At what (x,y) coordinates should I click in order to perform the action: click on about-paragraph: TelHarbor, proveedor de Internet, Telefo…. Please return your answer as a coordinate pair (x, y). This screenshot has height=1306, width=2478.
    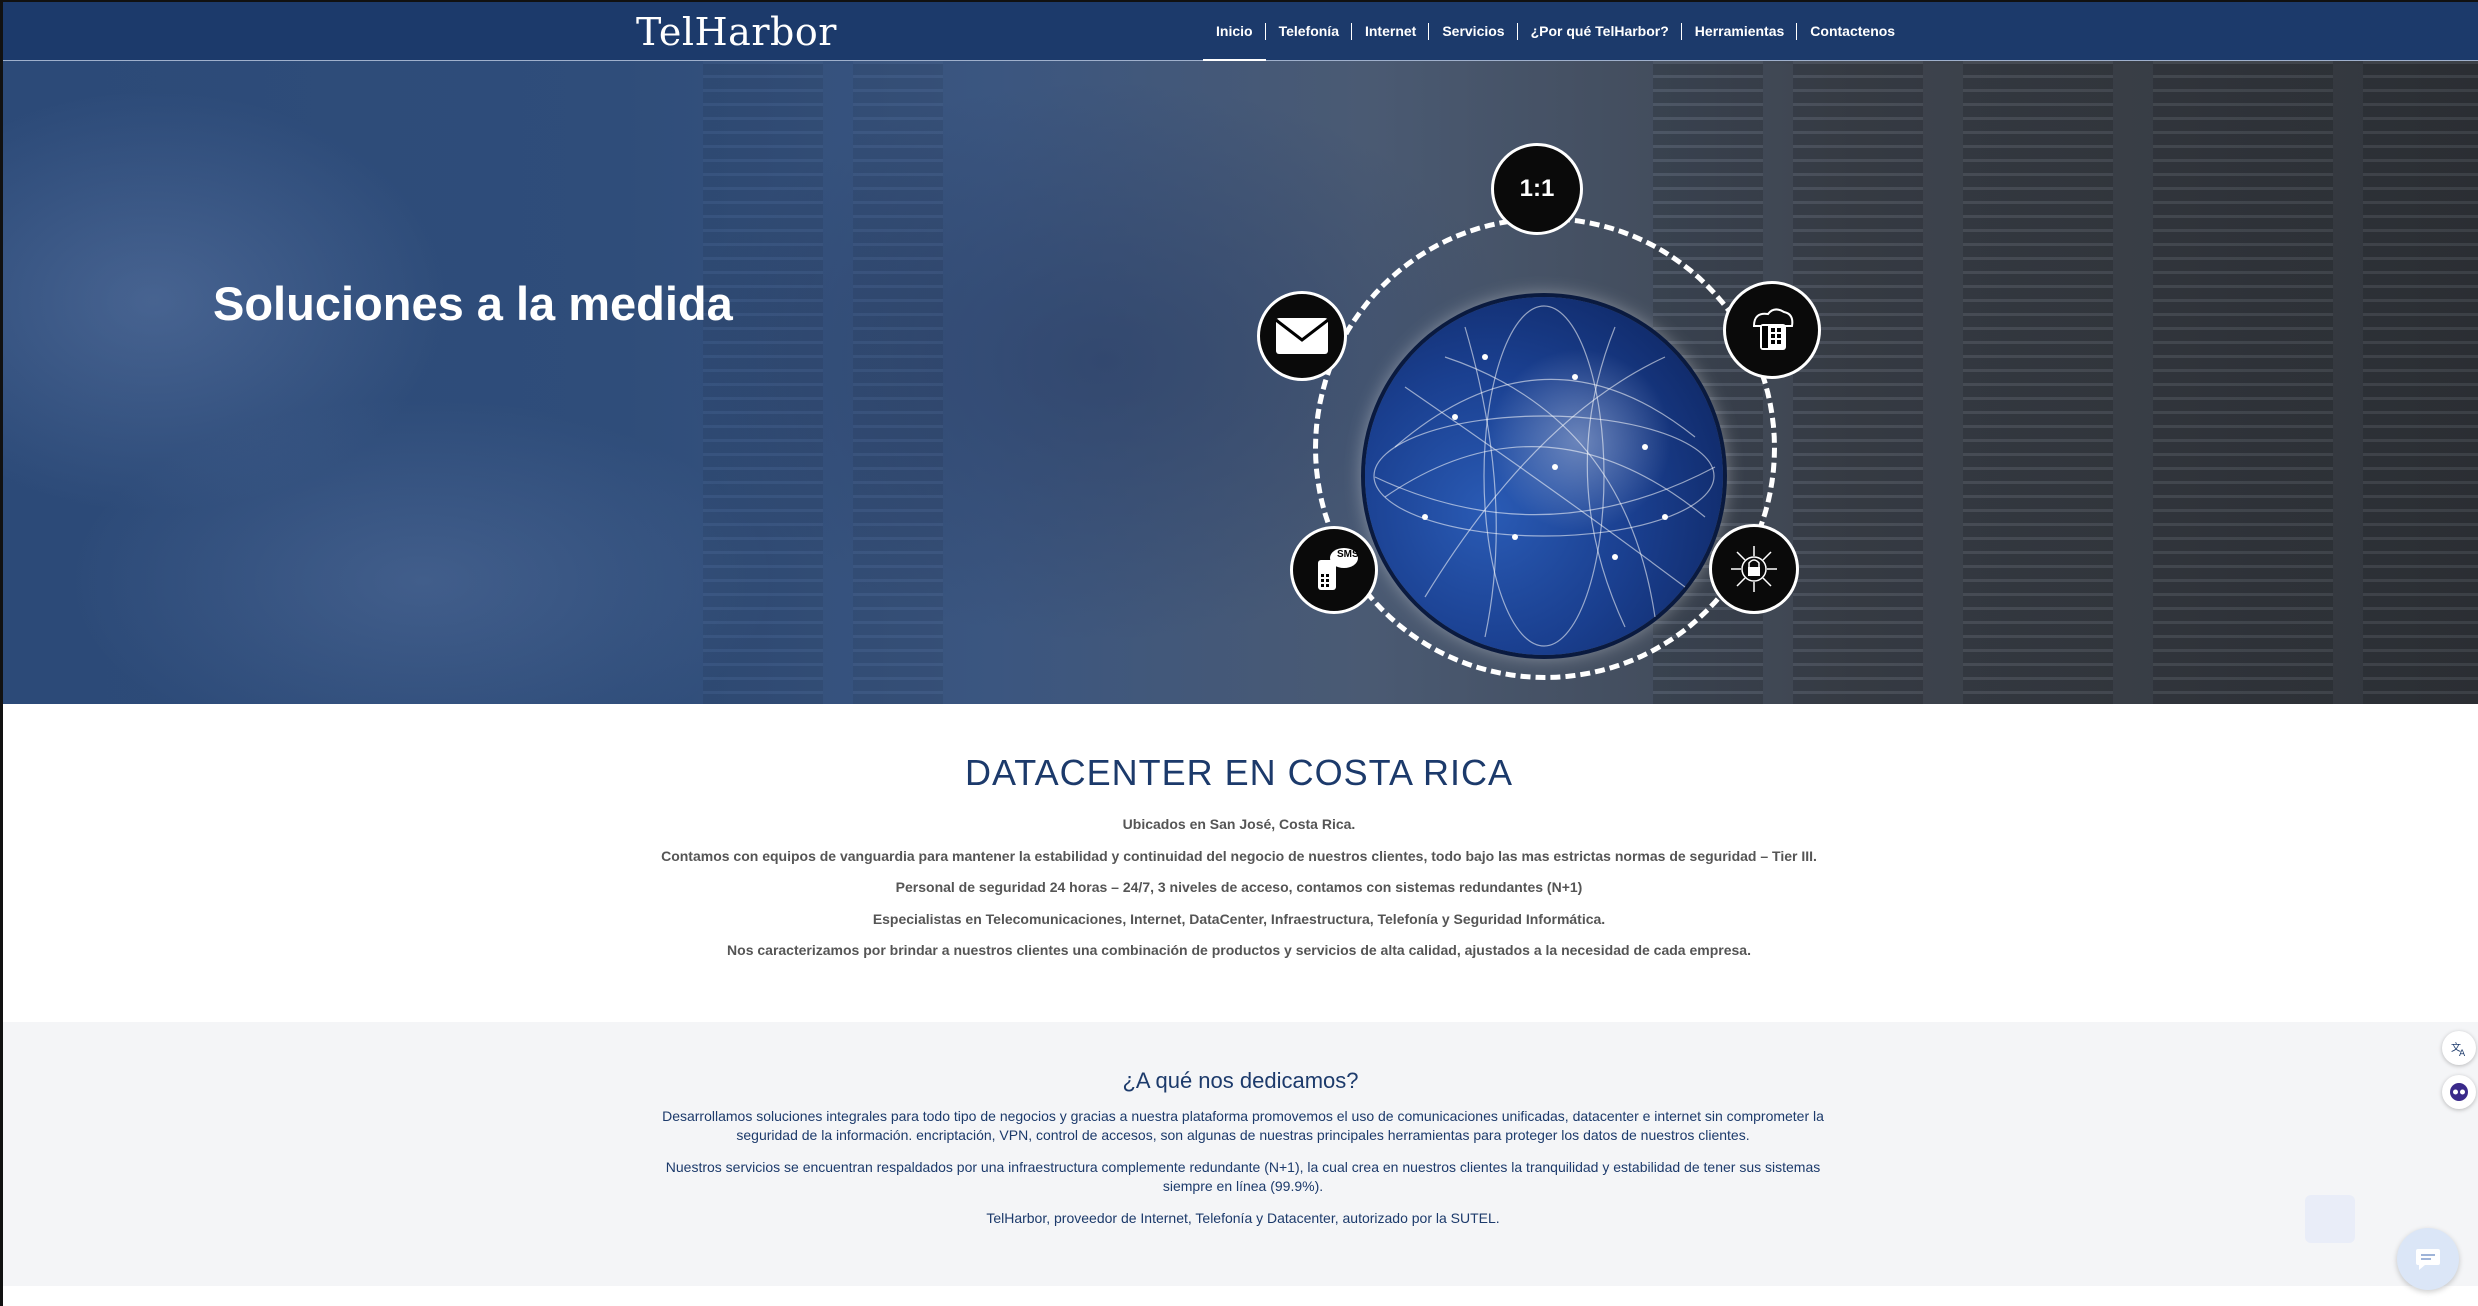
    Looking at the image, I should click on (1243, 1218).